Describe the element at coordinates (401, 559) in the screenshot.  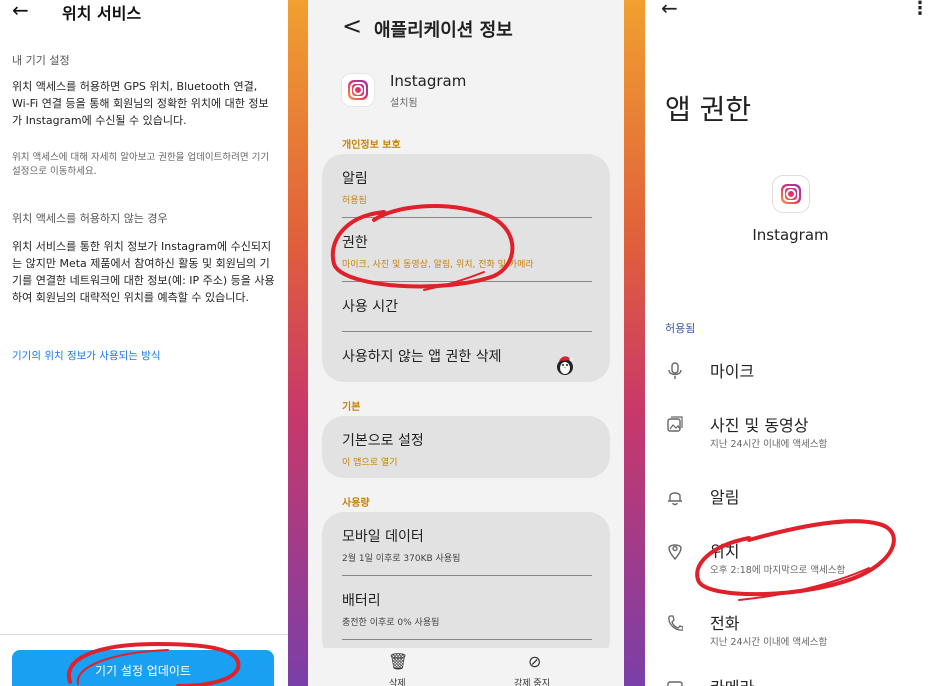
I see `item-subtitle: 2월 1일 이후로 370KB 사용됨` at that location.